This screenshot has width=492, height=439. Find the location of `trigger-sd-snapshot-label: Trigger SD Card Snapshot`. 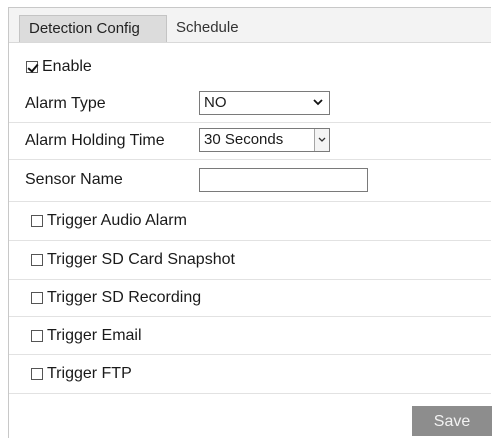

trigger-sd-snapshot-label: Trigger SD Card Snapshot is located at coordinates (141, 259).